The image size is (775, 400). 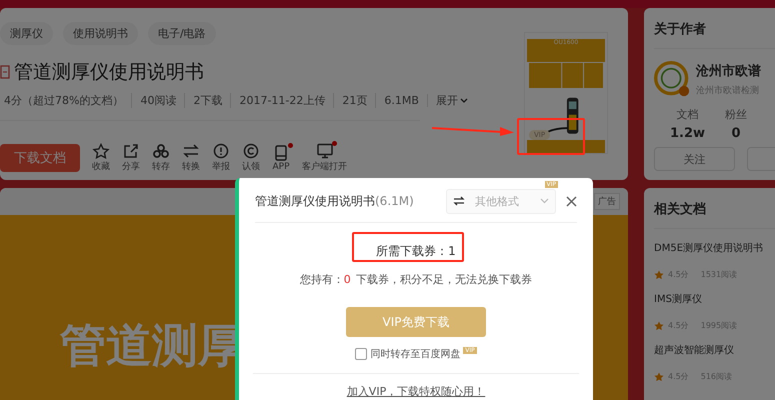 I want to click on download-button: 下载文档, so click(x=40, y=158).